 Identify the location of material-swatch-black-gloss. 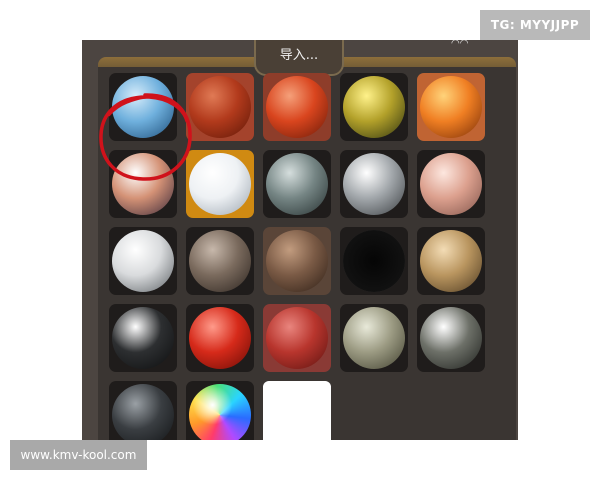
(143, 338).